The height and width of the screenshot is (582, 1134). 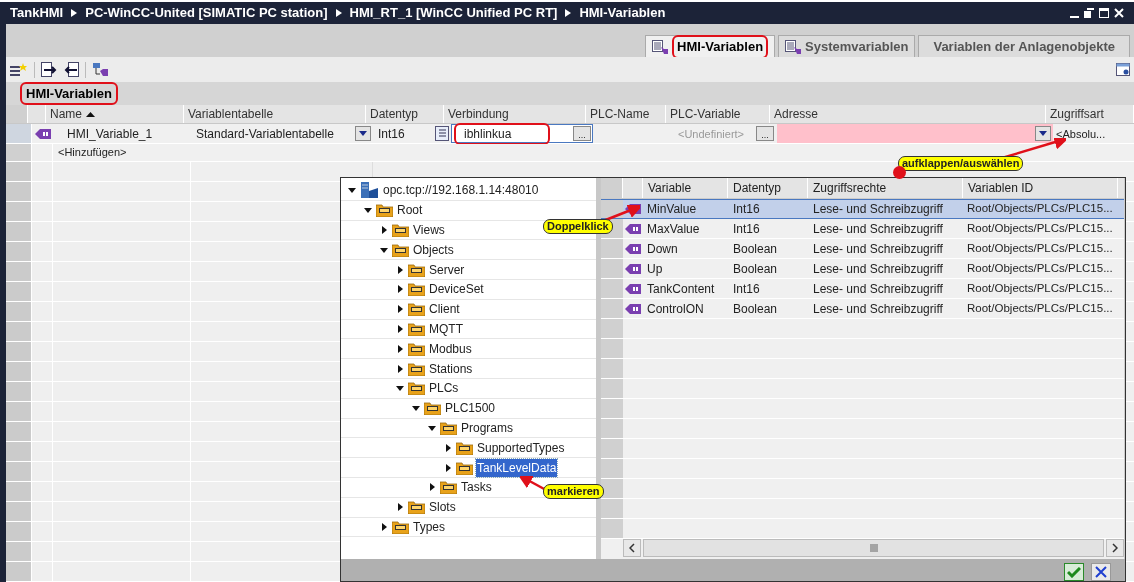 What do you see at coordinates (521, 447) in the screenshot?
I see `tree-item: SupportedTypes` at bounding box center [521, 447].